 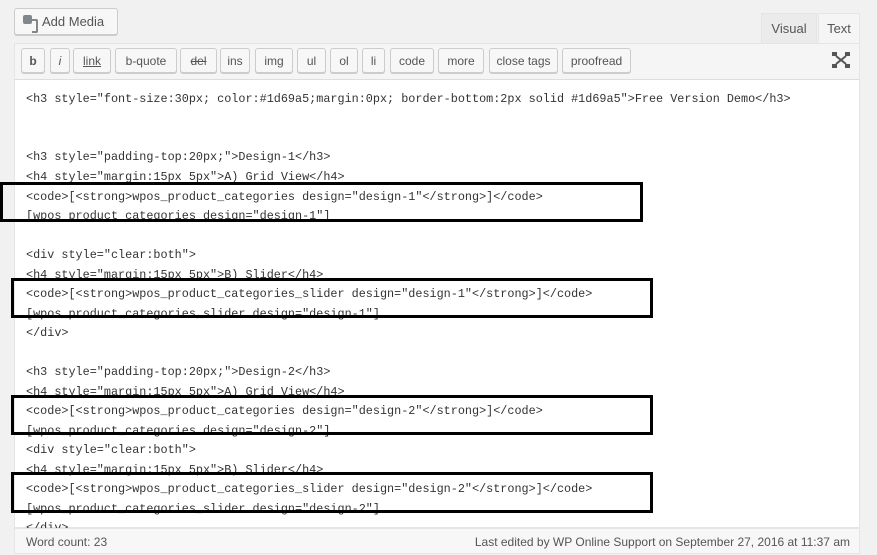 I want to click on qt-button-more: more, so click(x=461, y=60).